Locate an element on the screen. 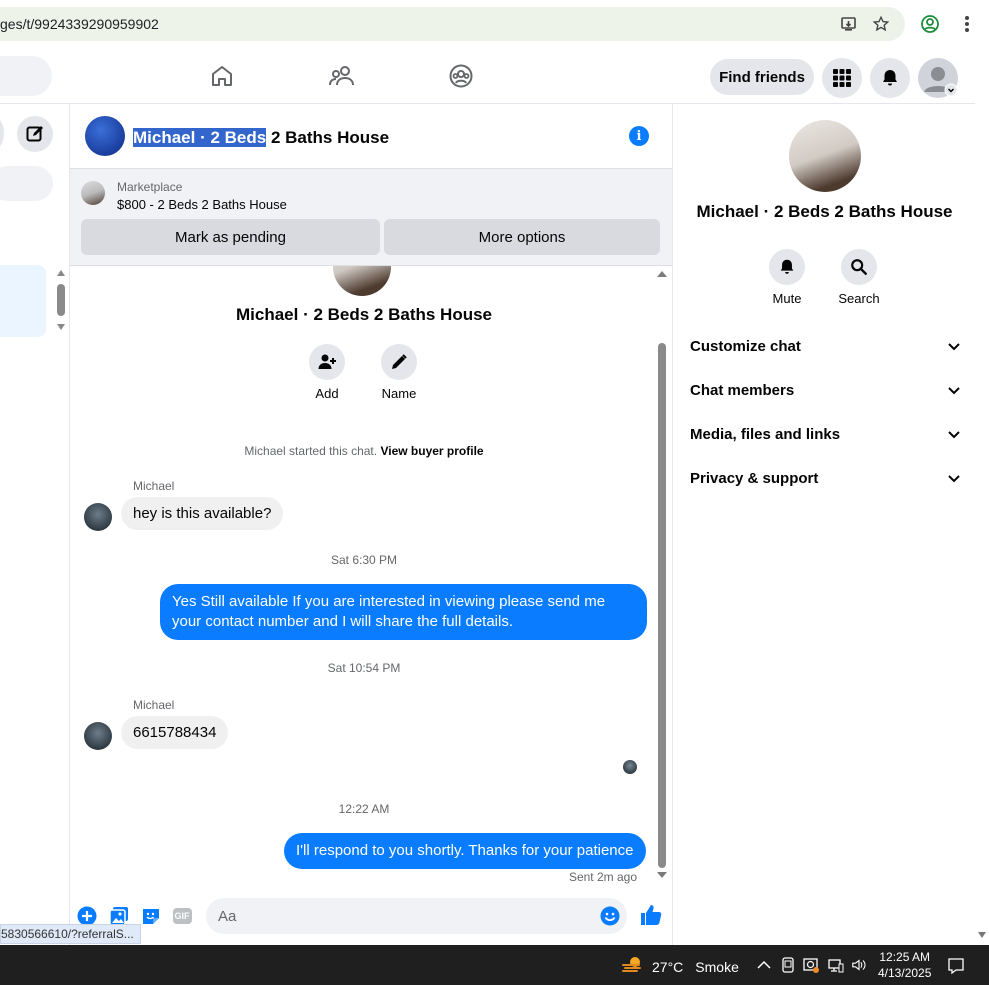  show-hidden-icons-chevron-icon is located at coordinates (764, 965).